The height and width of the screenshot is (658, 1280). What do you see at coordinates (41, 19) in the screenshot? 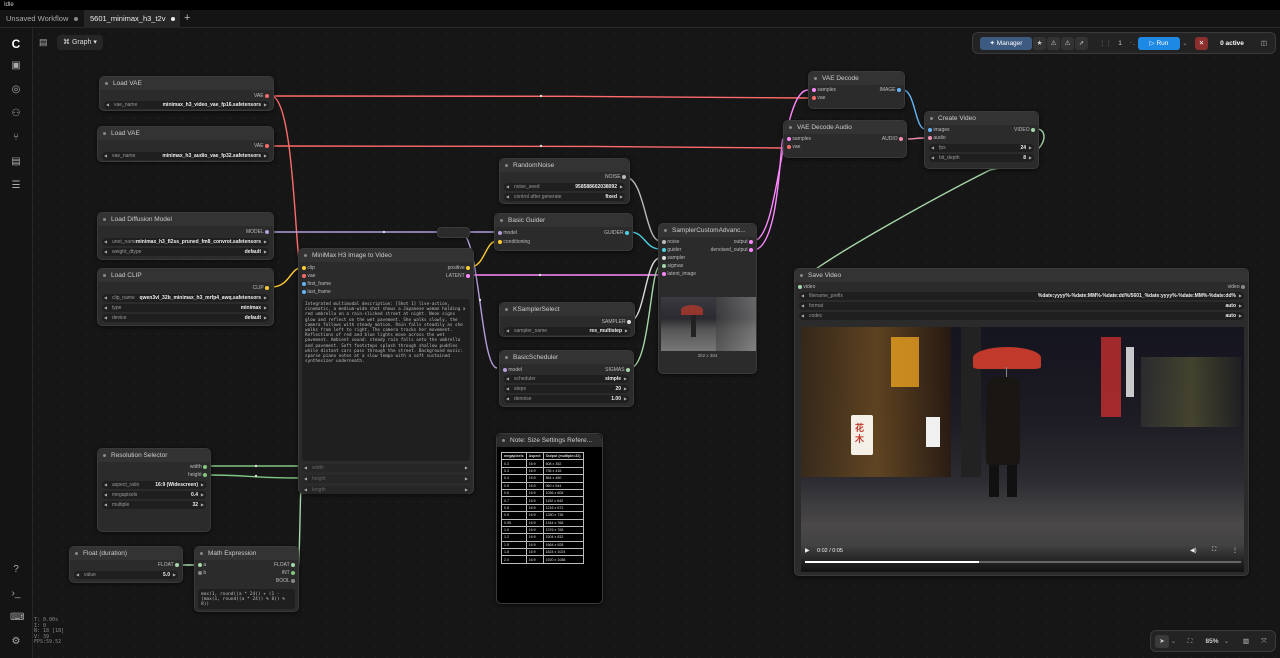
I see `tab-unsaved-workflow: Unsaved Workflow` at bounding box center [41, 19].